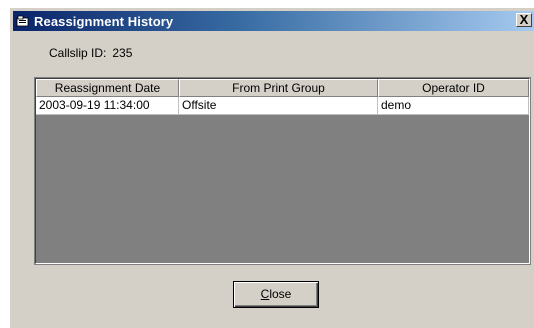 This screenshot has width=534, height=328. Describe the element at coordinates (280, 294) in the screenshot. I see `close-button-label: lose` at that location.